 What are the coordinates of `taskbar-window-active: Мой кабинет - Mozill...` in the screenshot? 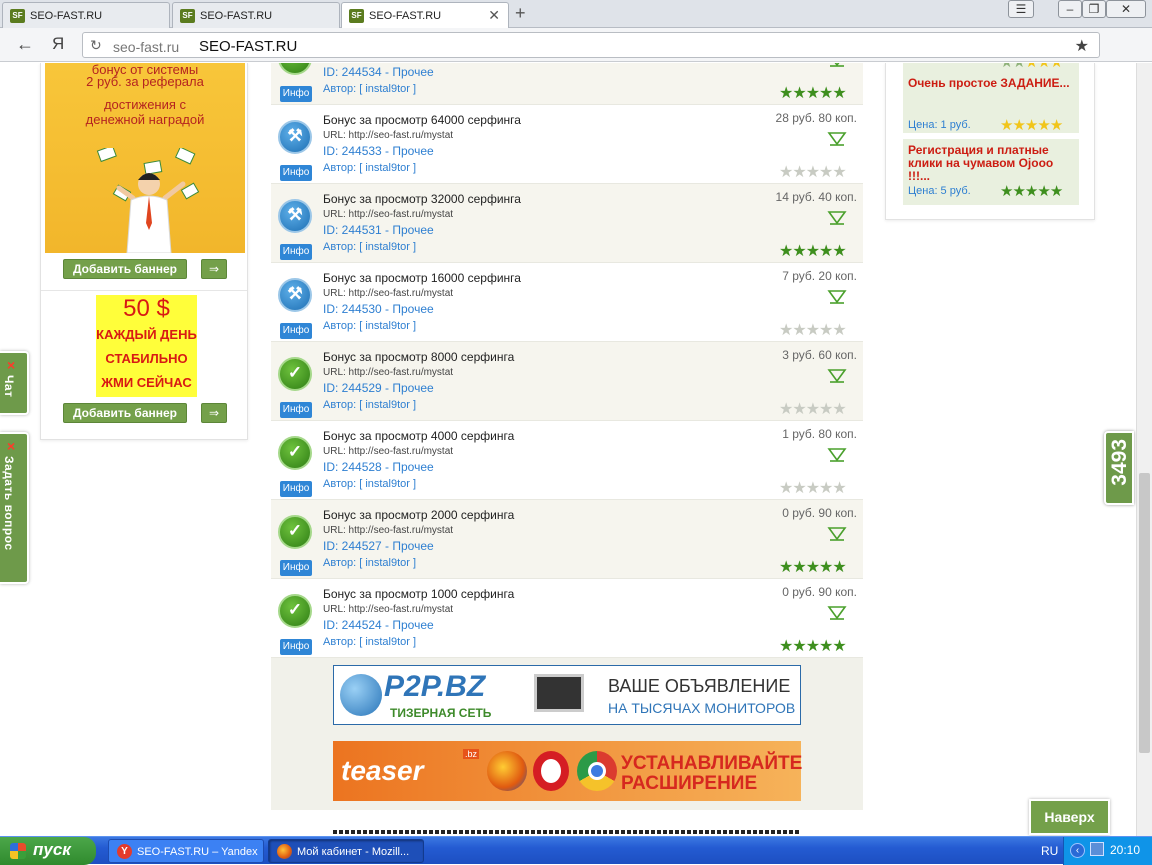 It's located at (346, 851).